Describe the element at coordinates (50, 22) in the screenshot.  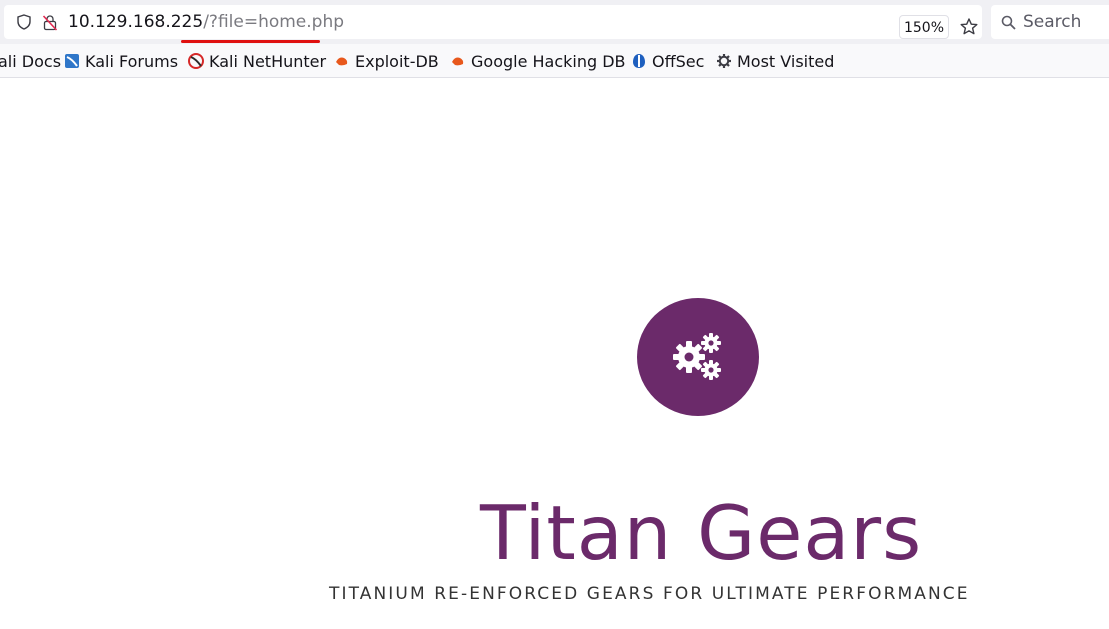
I see `insecure-lock-icon` at that location.